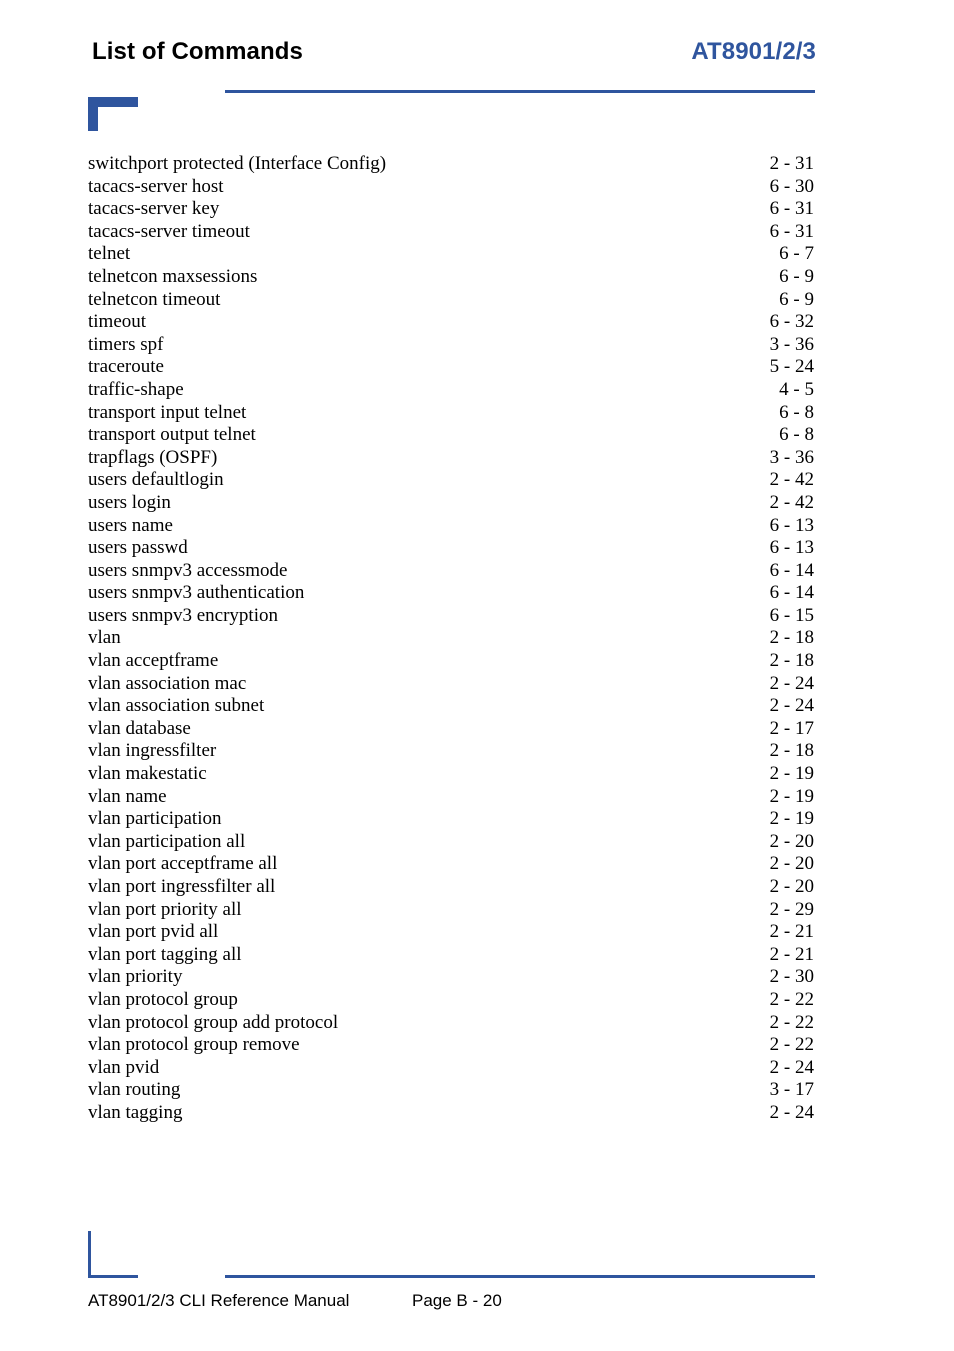  Describe the element at coordinates (147, 774) in the screenshot. I see `index-entry-label: vlan makestatic` at that location.